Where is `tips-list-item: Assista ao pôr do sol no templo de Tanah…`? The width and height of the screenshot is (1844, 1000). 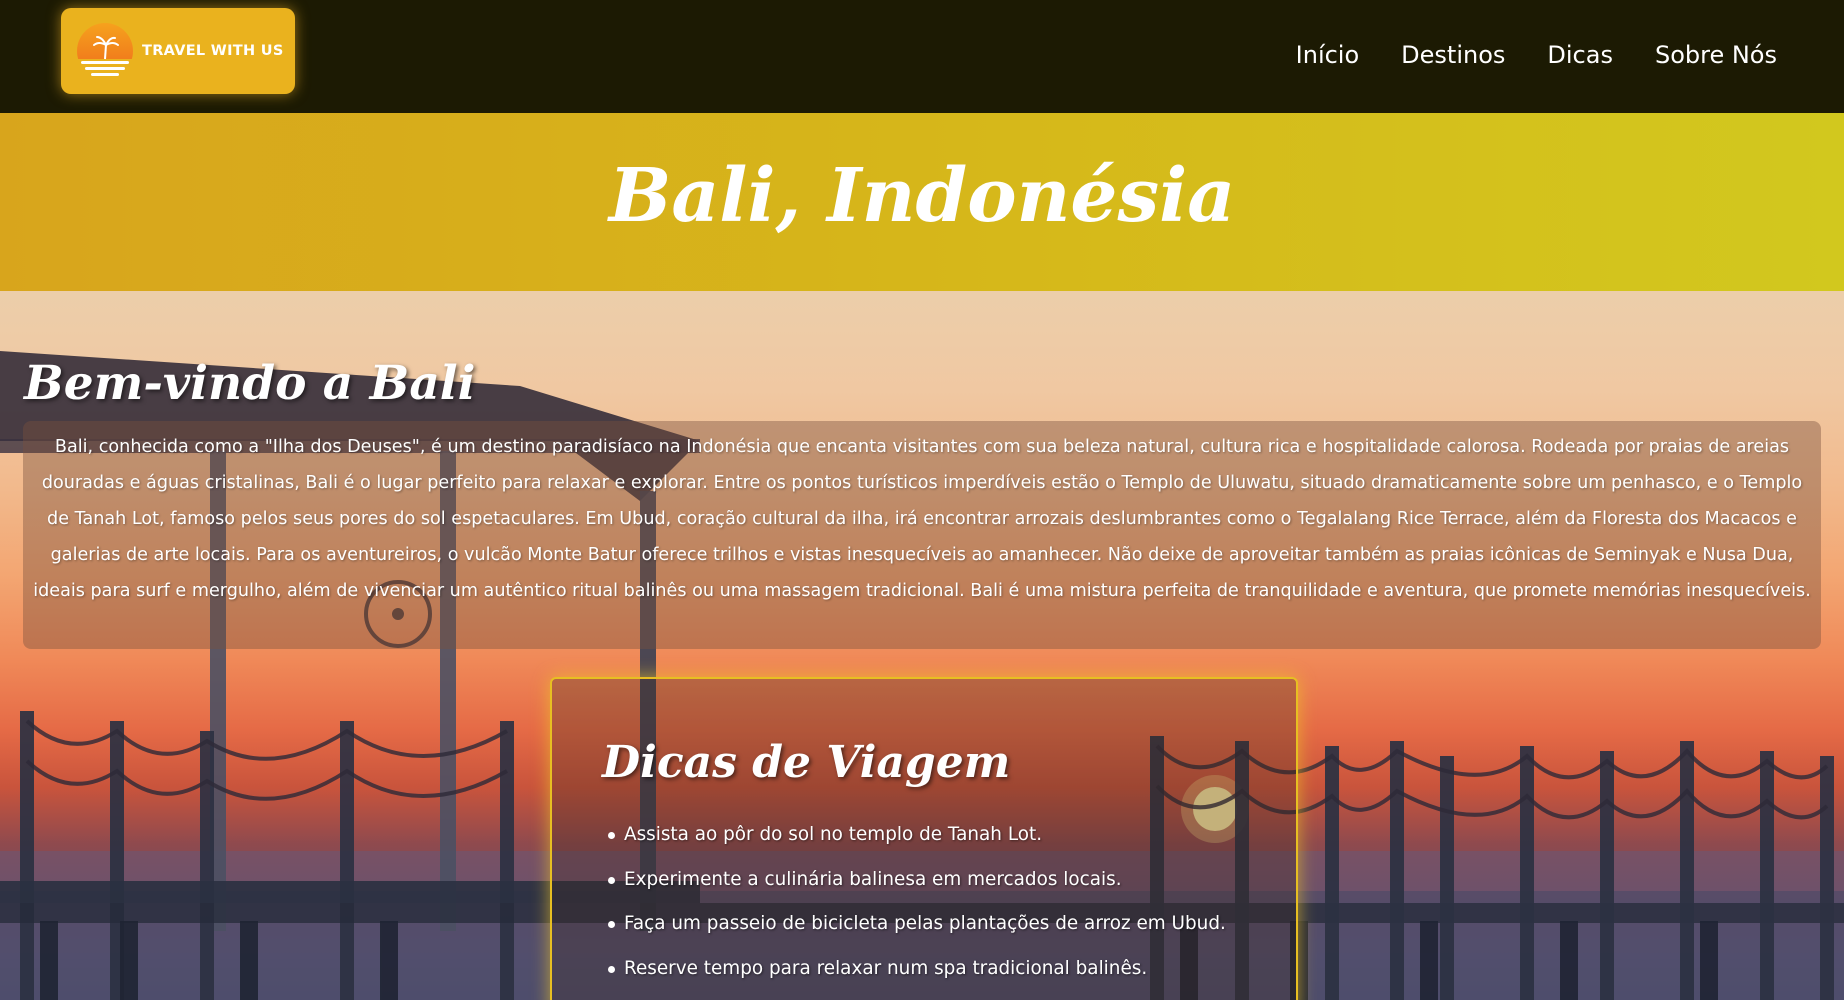
tips-list-item: Assista ao pôr do sol no templo de Tanah… is located at coordinates (917, 835).